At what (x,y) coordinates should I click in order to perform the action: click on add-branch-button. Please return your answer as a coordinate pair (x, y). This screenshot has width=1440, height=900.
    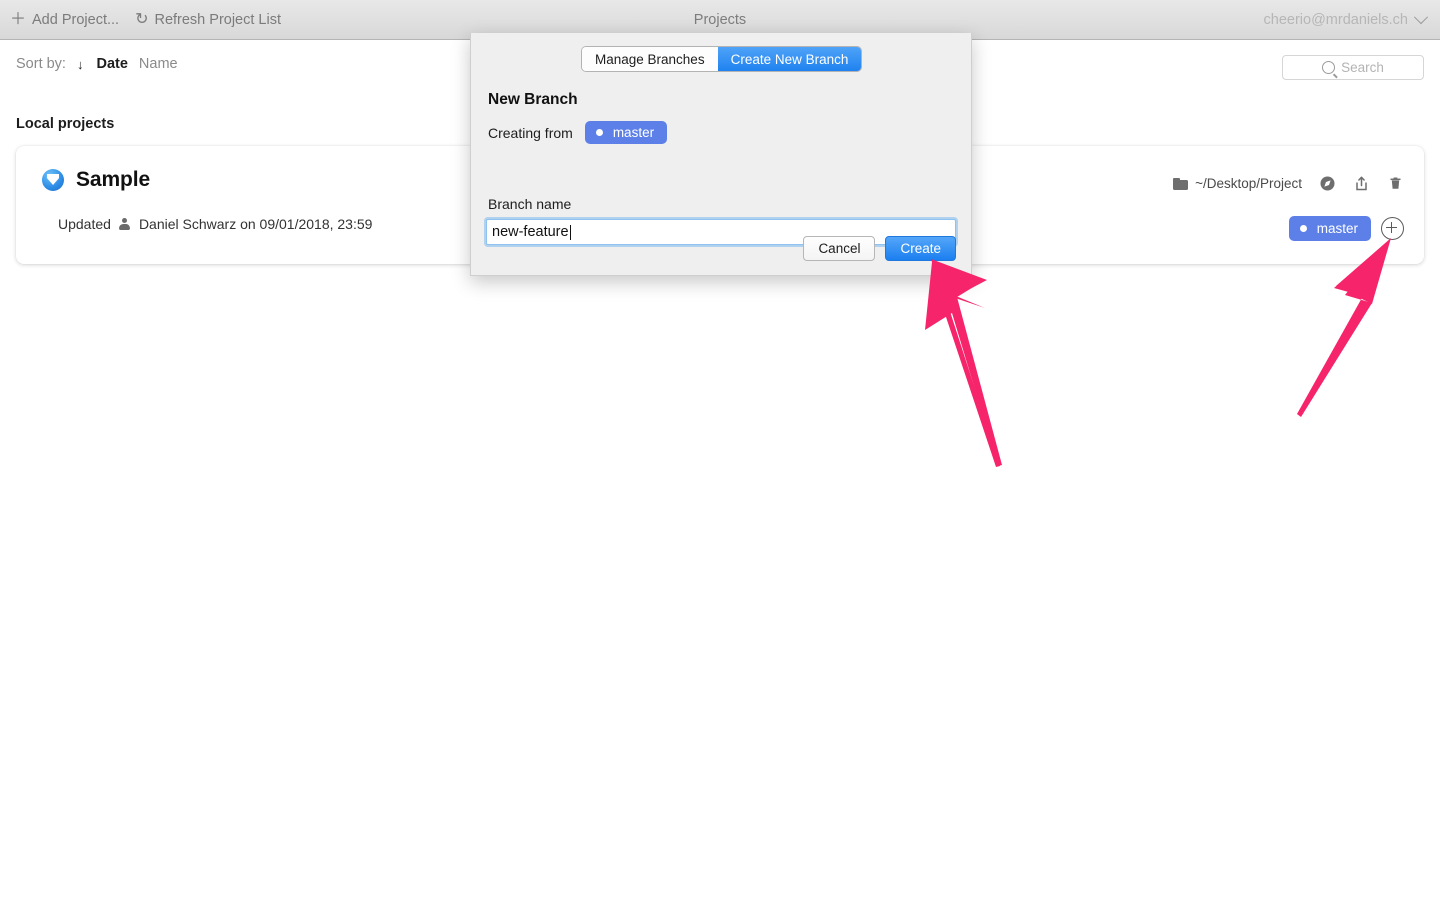
    Looking at the image, I should click on (1392, 228).